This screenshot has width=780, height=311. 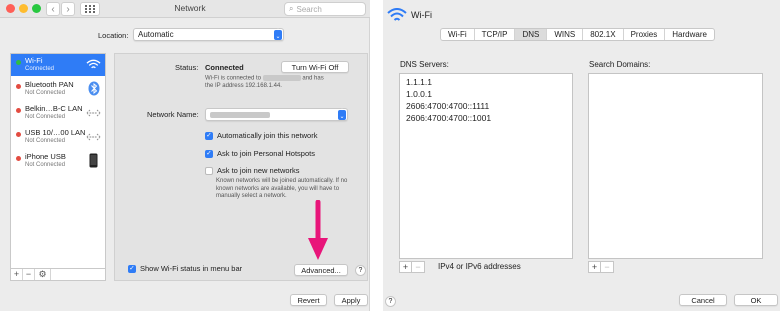 What do you see at coordinates (224, 67) in the screenshot?
I see `status-value: Connected` at bounding box center [224, 67].